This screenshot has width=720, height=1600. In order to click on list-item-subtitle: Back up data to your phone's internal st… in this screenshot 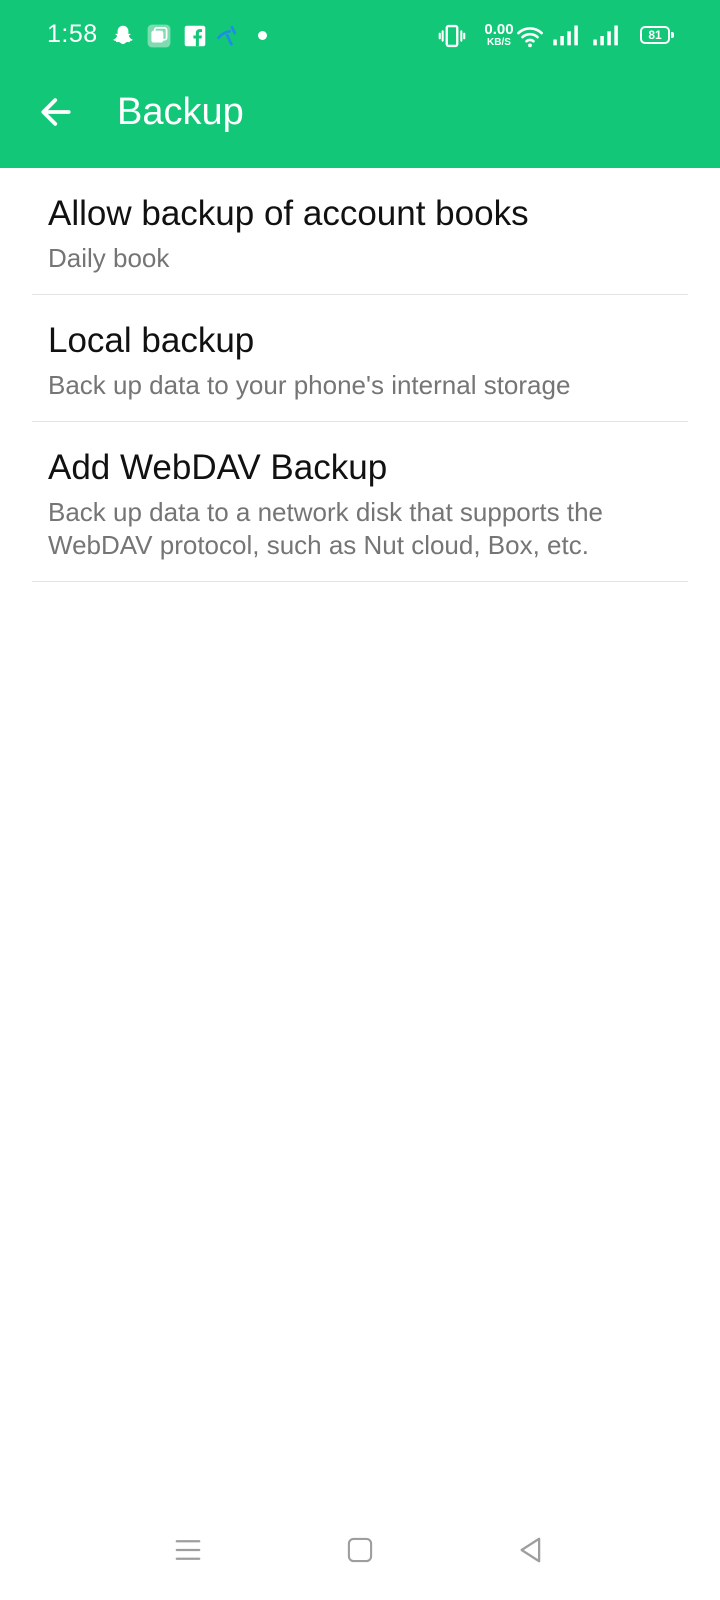, I will do `click(309, 385)`.